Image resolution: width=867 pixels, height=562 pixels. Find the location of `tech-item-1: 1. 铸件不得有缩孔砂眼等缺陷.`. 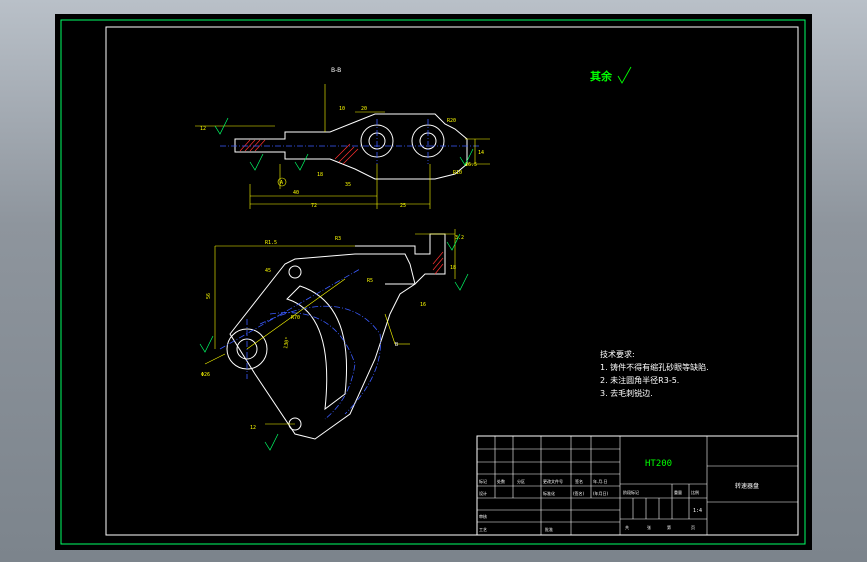

tech-item-1: 1. 铸件不得有缩孔砂眼等缺陷. is located at coordinates (654, 367).